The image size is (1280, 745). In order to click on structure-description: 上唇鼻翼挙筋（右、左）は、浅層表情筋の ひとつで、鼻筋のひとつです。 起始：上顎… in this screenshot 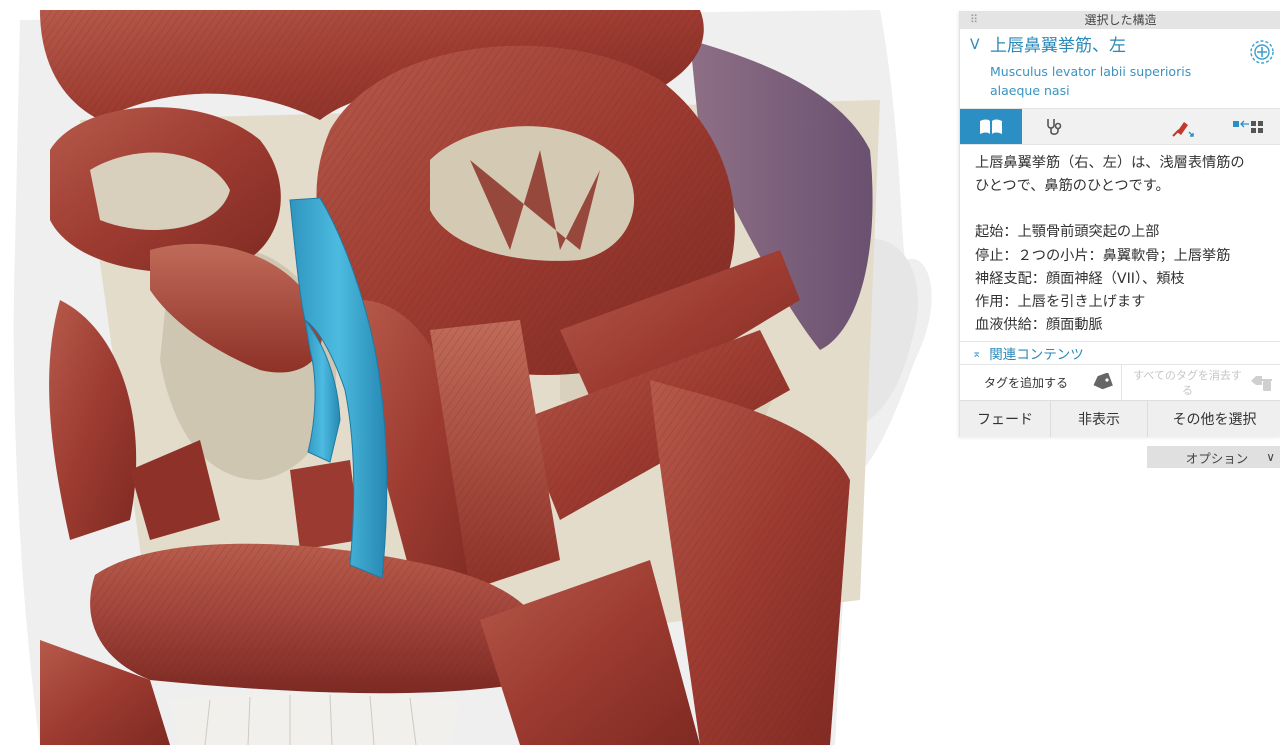, I will do `click(1120, 243)`.